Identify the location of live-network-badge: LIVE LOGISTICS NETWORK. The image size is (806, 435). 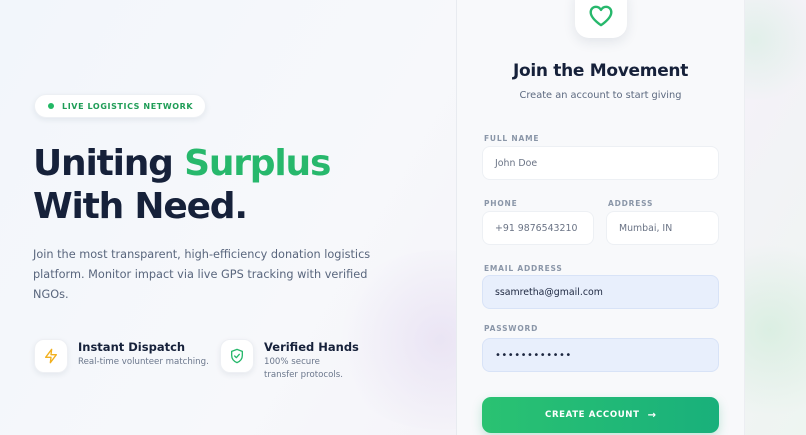
(120, 106).